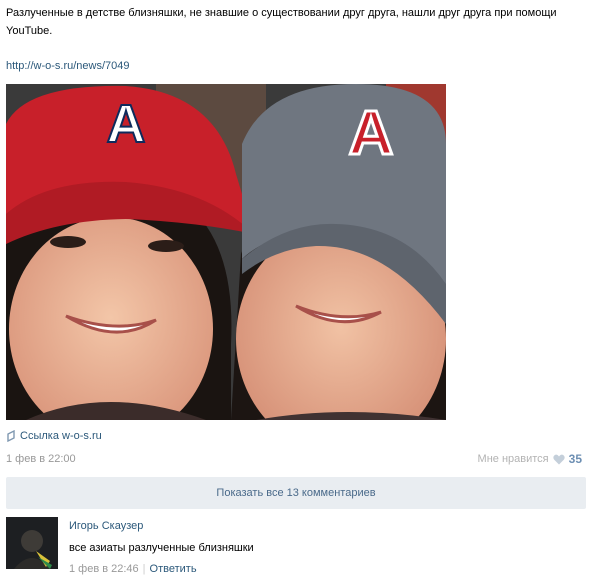 The image size is (590, 587). Describe the element at coordinates (173, 569) in the screenshot. I see `reply-link: Ответить` at that location.